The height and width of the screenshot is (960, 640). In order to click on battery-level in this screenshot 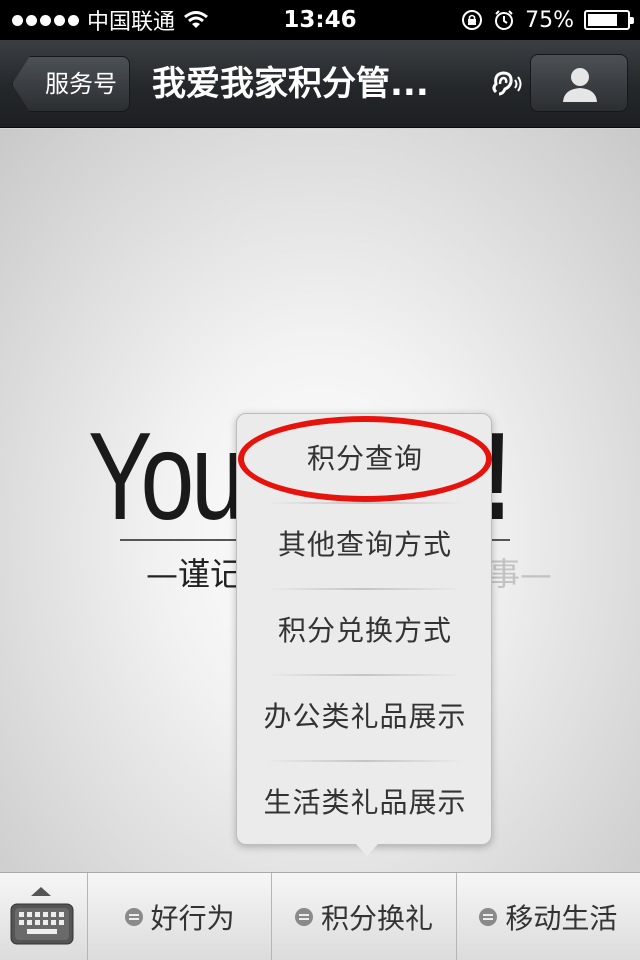, I will do `click(602, 20)`.